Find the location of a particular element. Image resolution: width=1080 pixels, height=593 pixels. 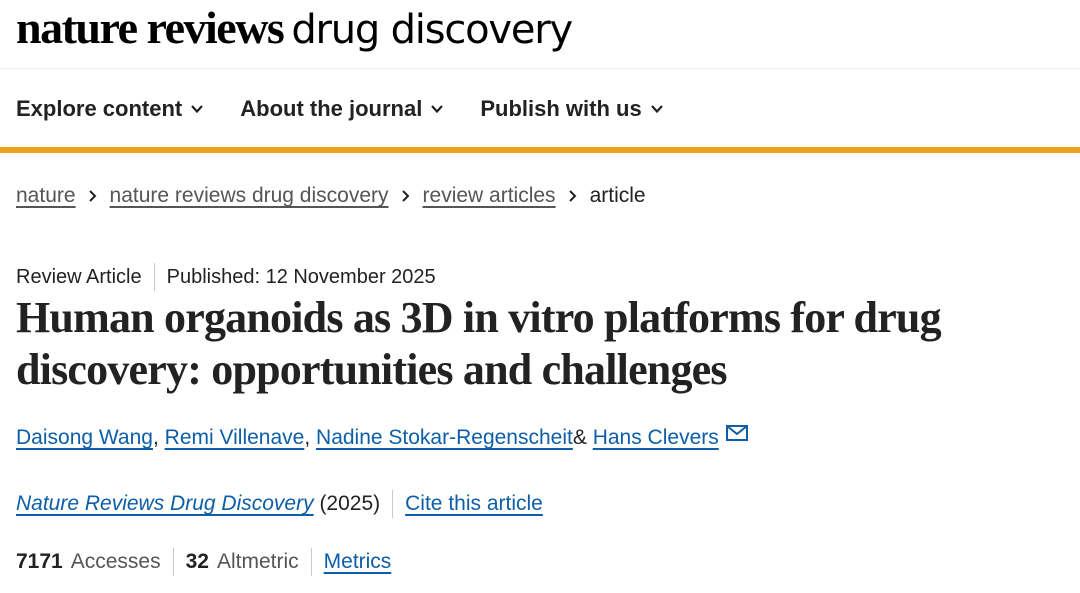

site-logo: nature reviews drug discovery is located at coordinates (294, 31).